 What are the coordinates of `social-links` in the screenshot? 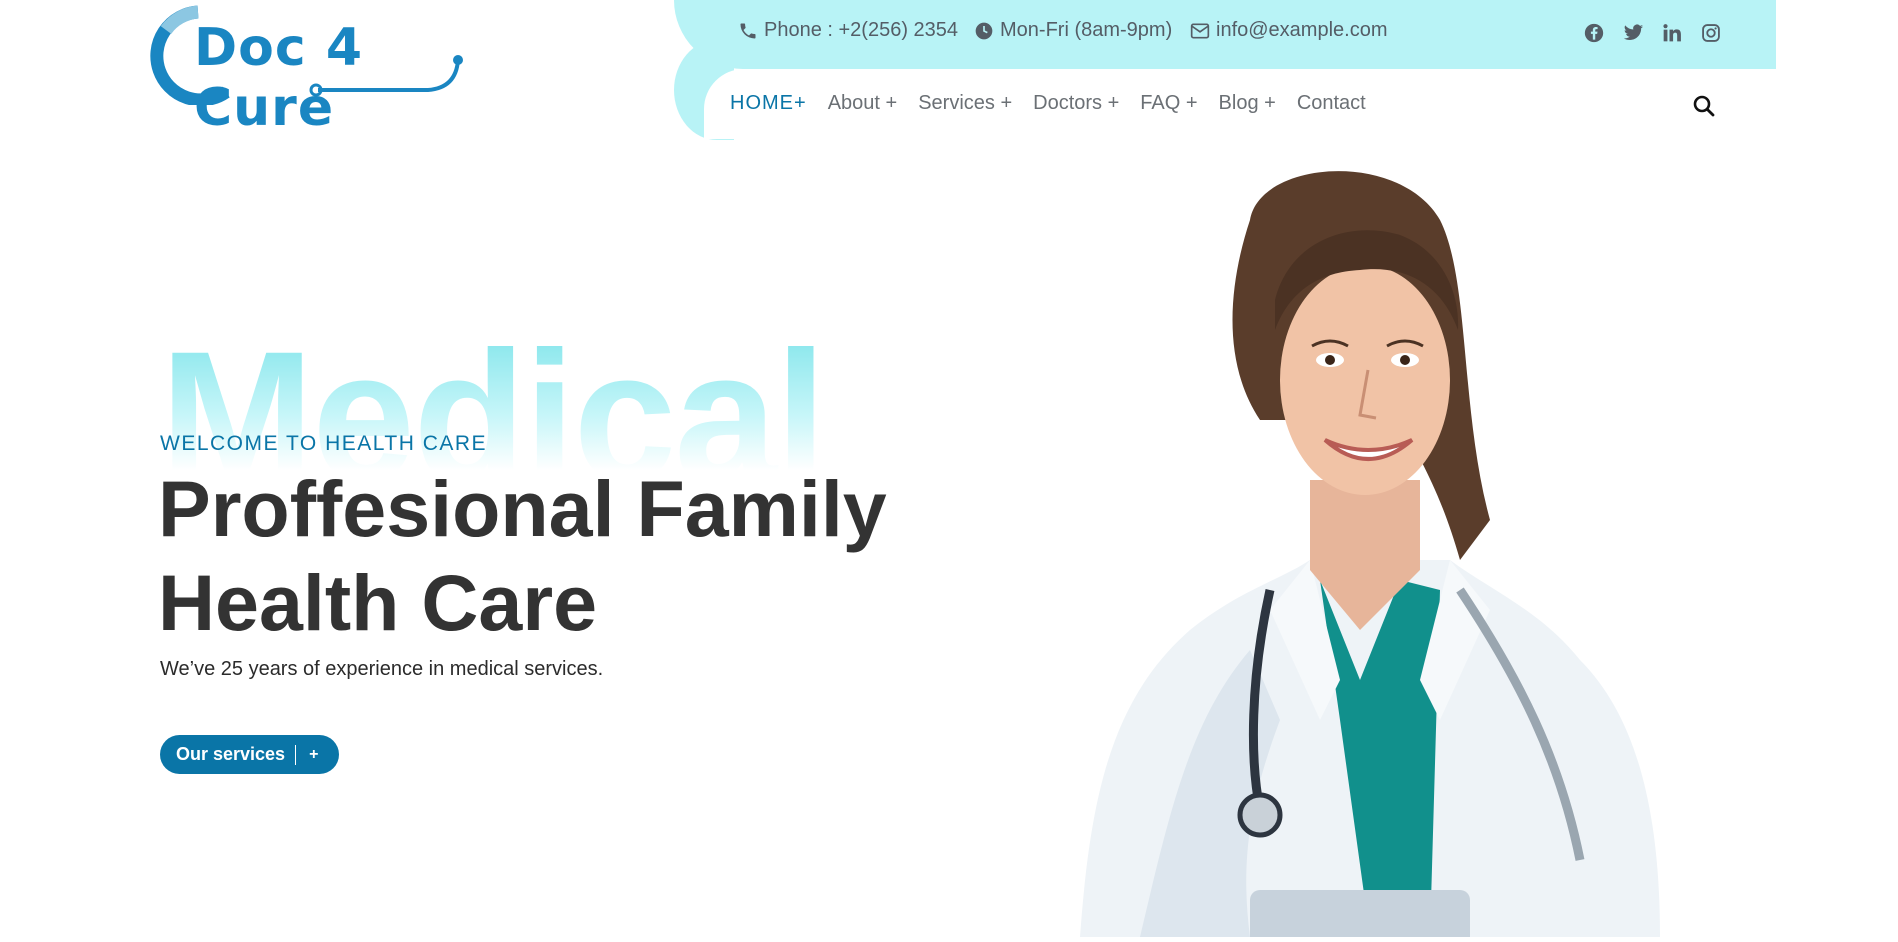 It's located at (1652, 33).